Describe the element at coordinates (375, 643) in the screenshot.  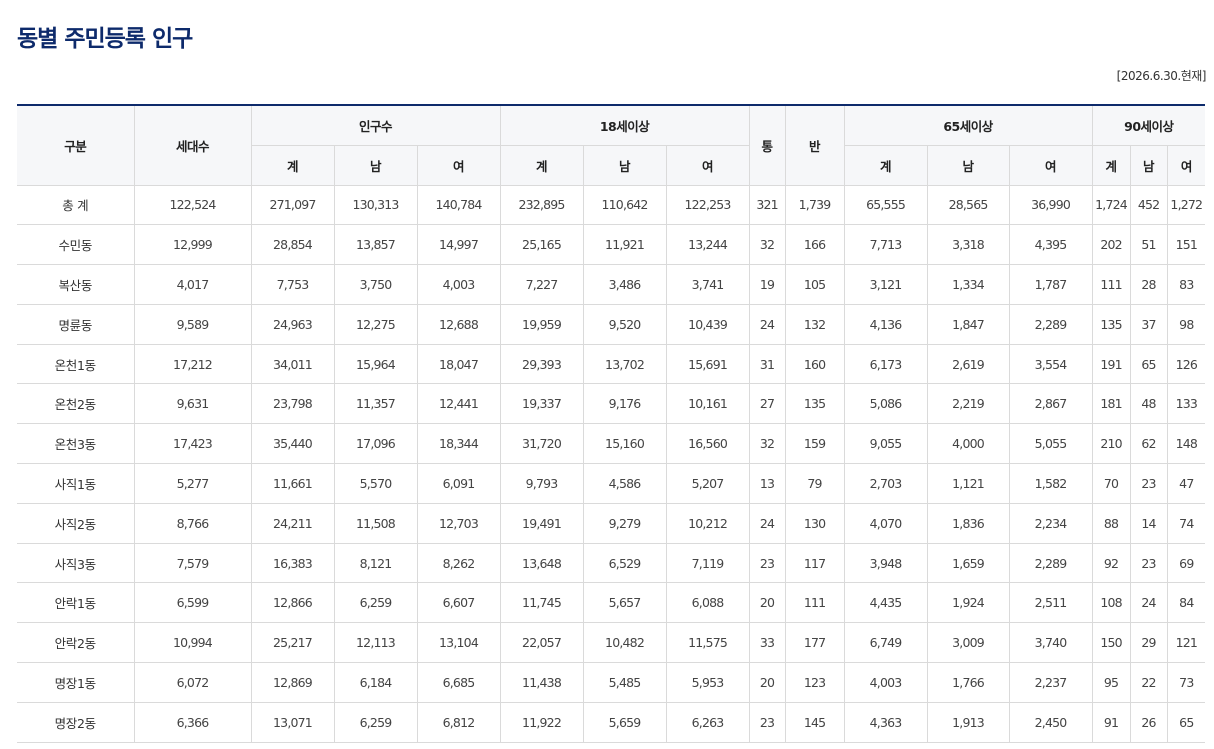
I see `cell-population-male: 12,113` at that location.